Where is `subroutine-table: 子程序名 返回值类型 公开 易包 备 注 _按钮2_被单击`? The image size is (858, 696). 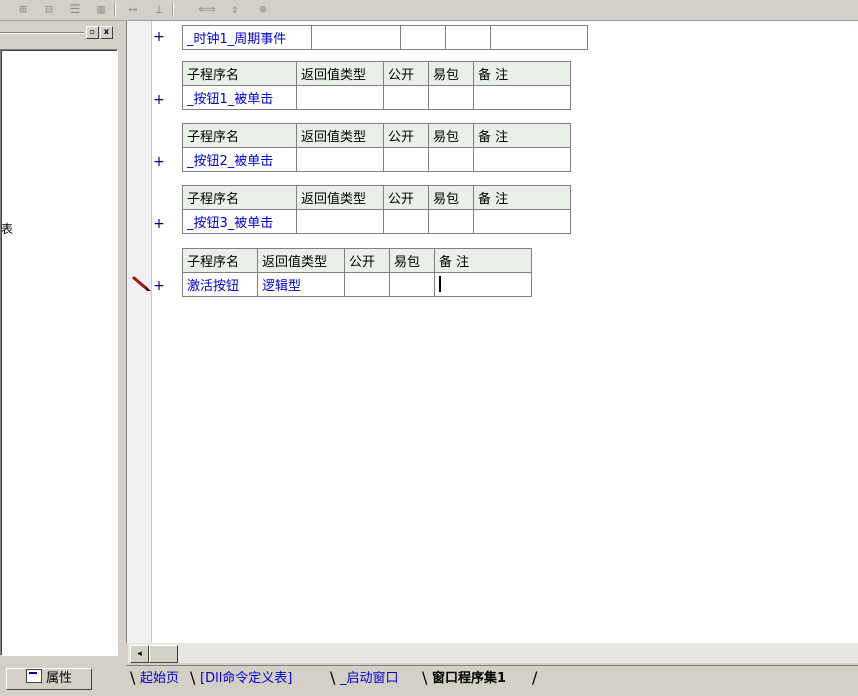 subroutine-table: 子程序名 返回值类型 公开 易包 备 注 _按钮2_被单击 is located at coordinates (376, 147).